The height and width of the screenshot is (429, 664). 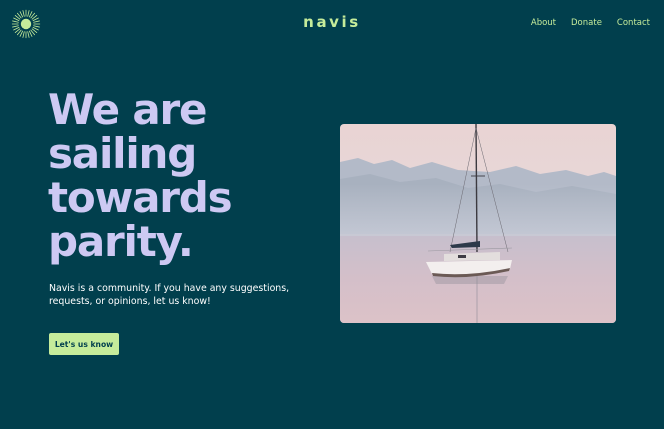 I want to click on nav-link-contact: Contact, so click(x=633, y=23).